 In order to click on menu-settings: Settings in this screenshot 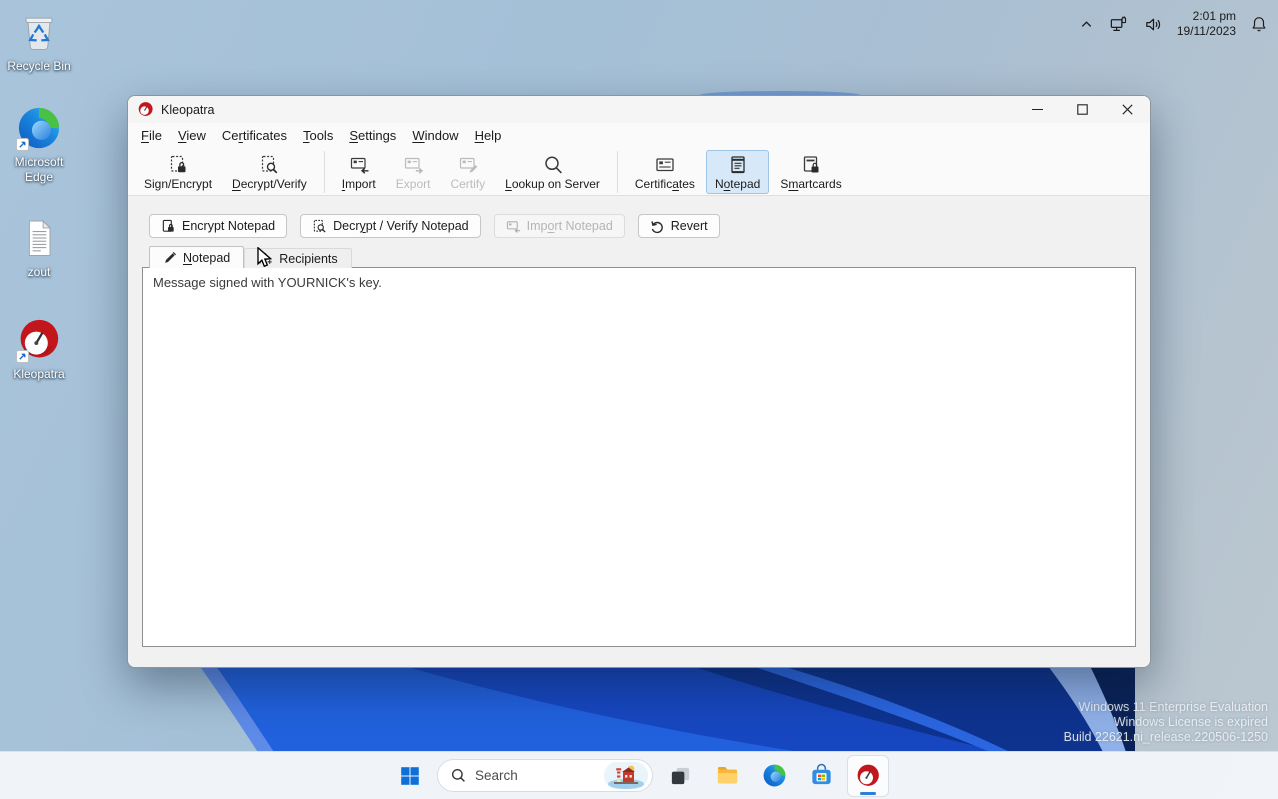, I will do `click(372, 135)`.